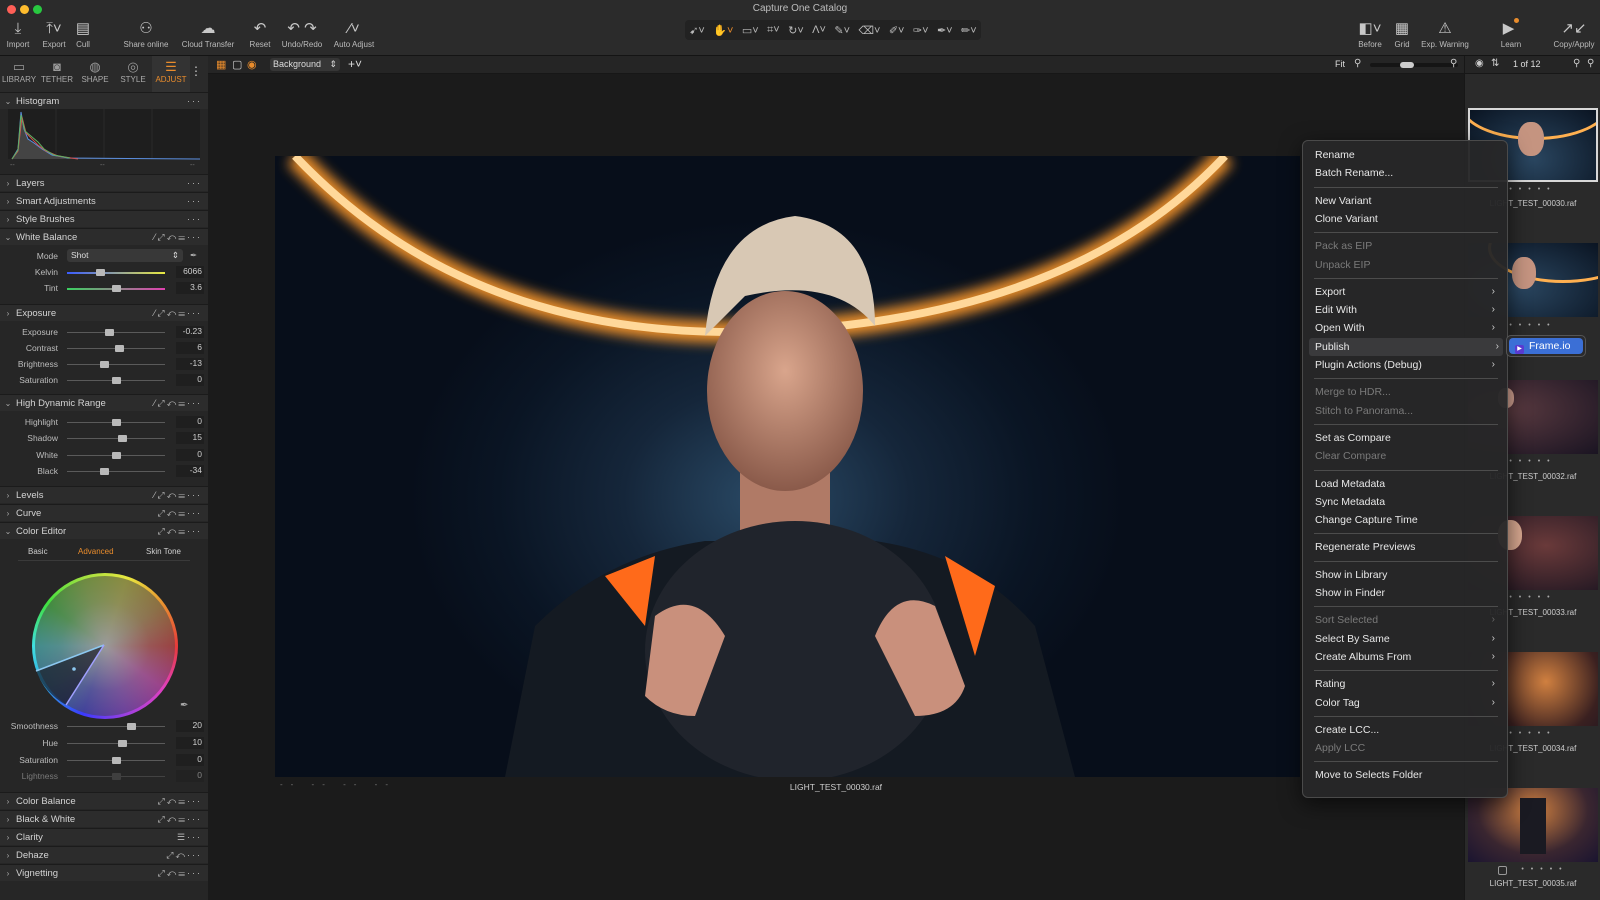  Describe the element at coordinates (104, 800) in the screenshot. I see `color-balance-header: › Color Balance ⤢↶☰···` at that location.